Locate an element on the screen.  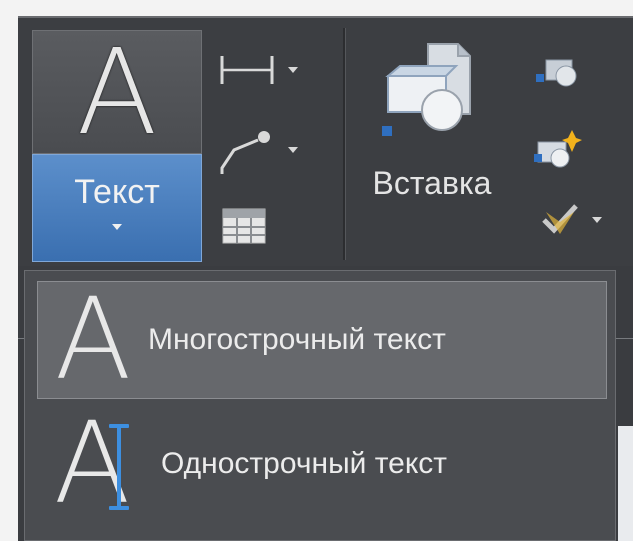
table-tool is located at coordinates (244, 226).